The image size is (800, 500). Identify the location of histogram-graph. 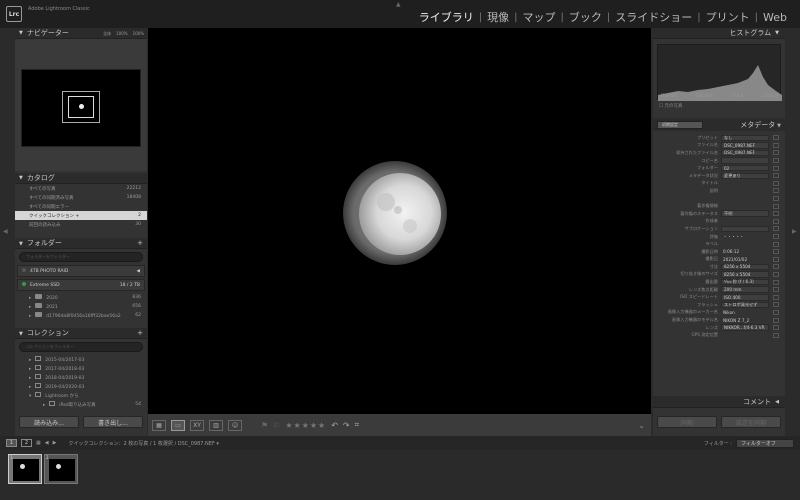
(719, 72).